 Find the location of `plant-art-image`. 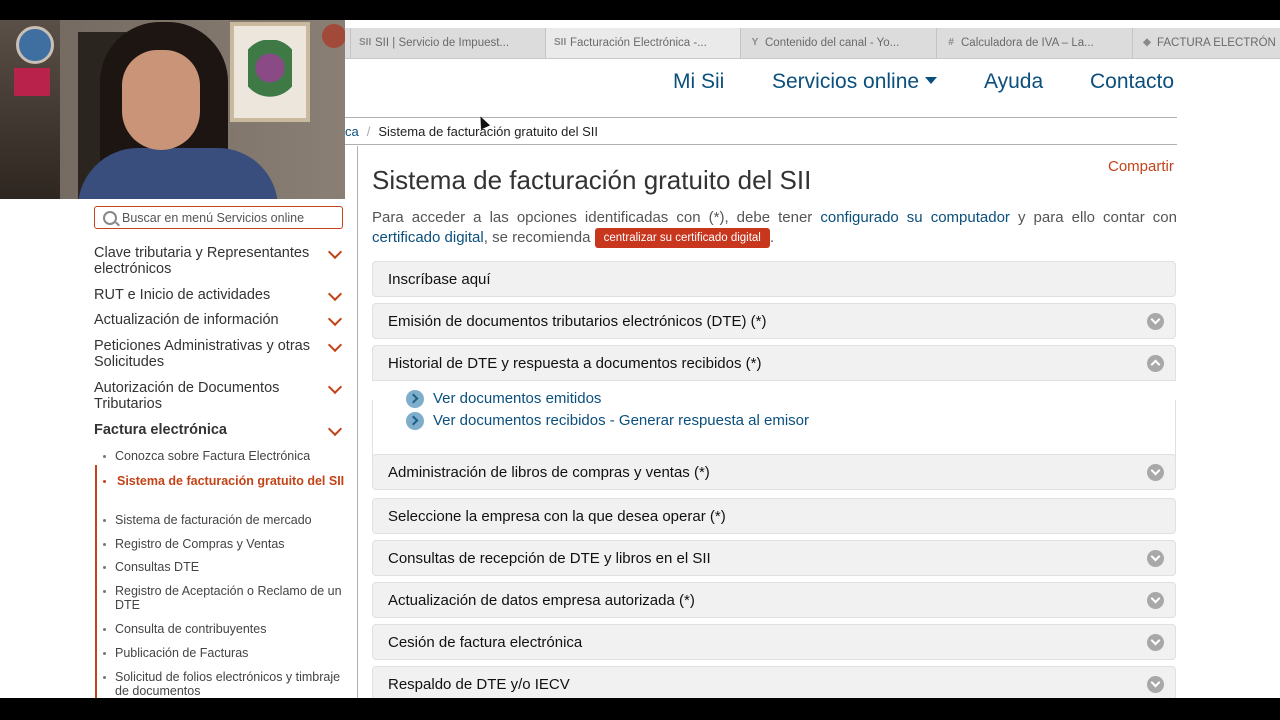

plant-art-image is located at coordinates (270, 75).